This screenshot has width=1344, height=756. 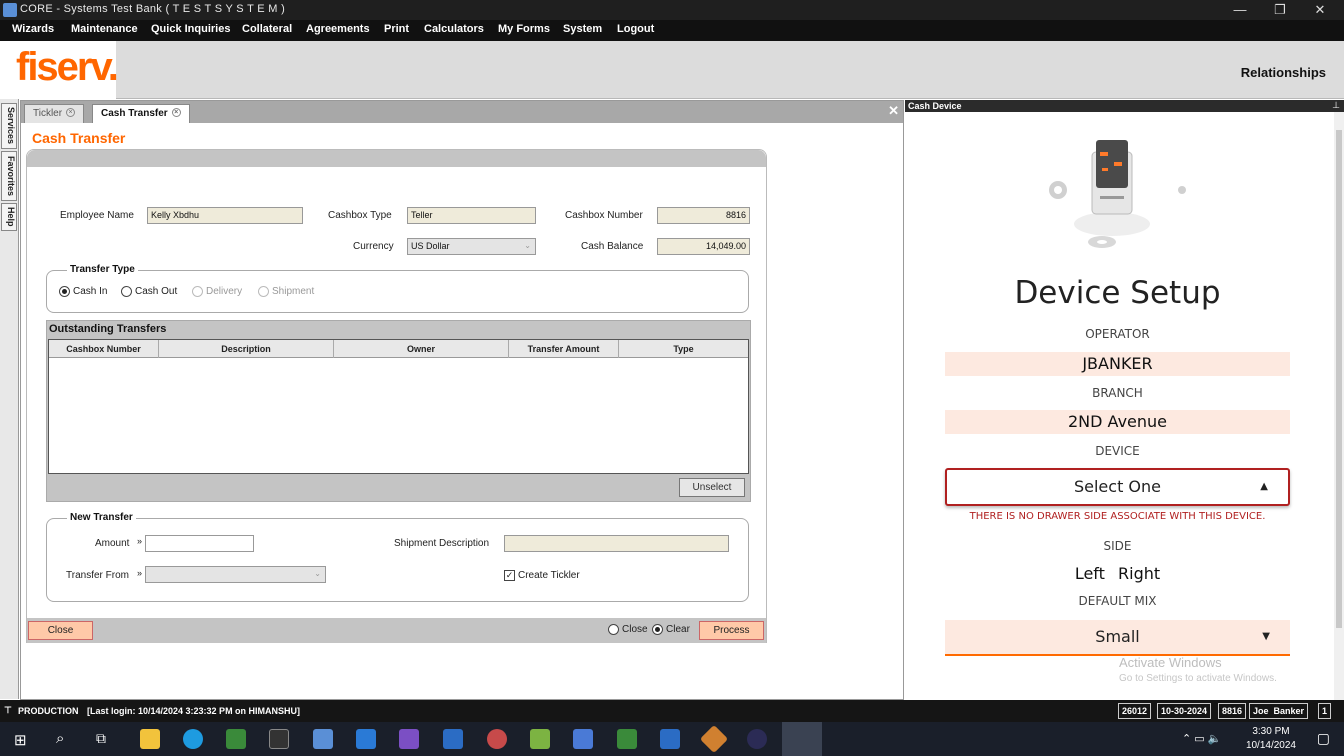 I want to click on menu-calculators: Calculators, so click(x=454, y=29).